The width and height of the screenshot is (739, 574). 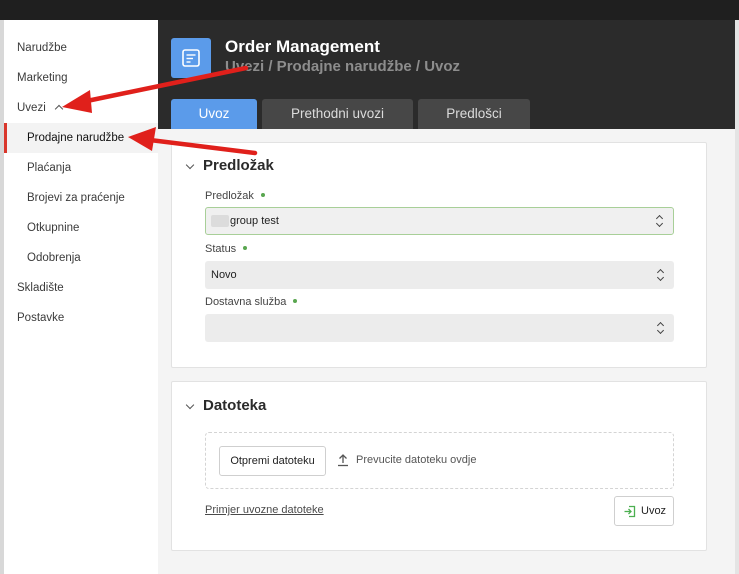 I want to click on import-button: Uvoz, so click(x=644, y=511).